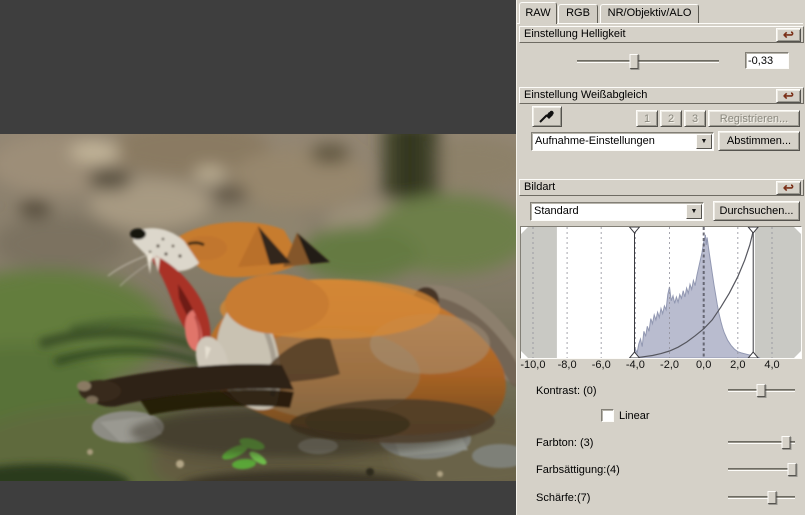 This screenshot has width=805, height=515. Describe the element at coordinates (563, 498) in the screenshot. I see `sharpness-label: Schärfe:(7)` at that location.